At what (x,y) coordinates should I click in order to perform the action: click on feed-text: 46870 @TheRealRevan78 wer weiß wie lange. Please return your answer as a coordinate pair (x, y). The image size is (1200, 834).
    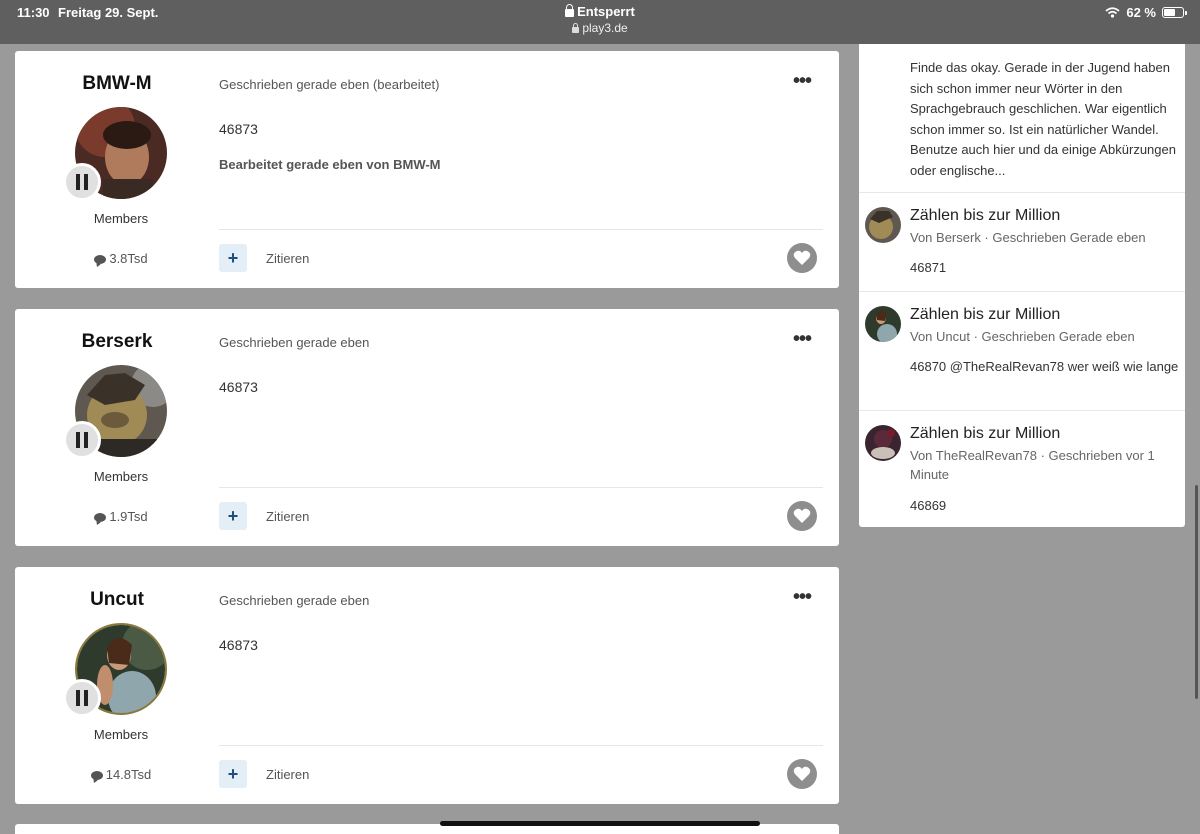
    Looking at the image, I should click on (1044, 366).